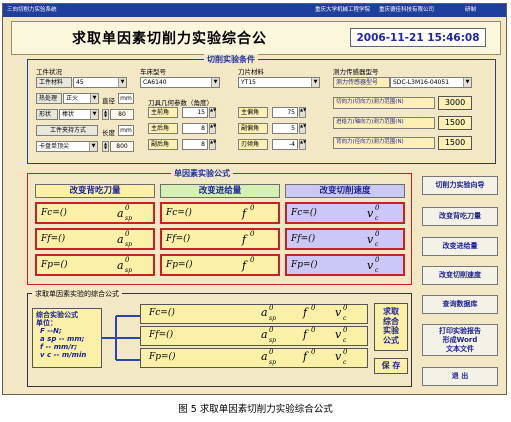 This screenshot has height=422, width=511. What do you see at coordinates (155, 82) in the screenshot?
I see `lathe-value: CA6140` at bounding box center [155, 82].